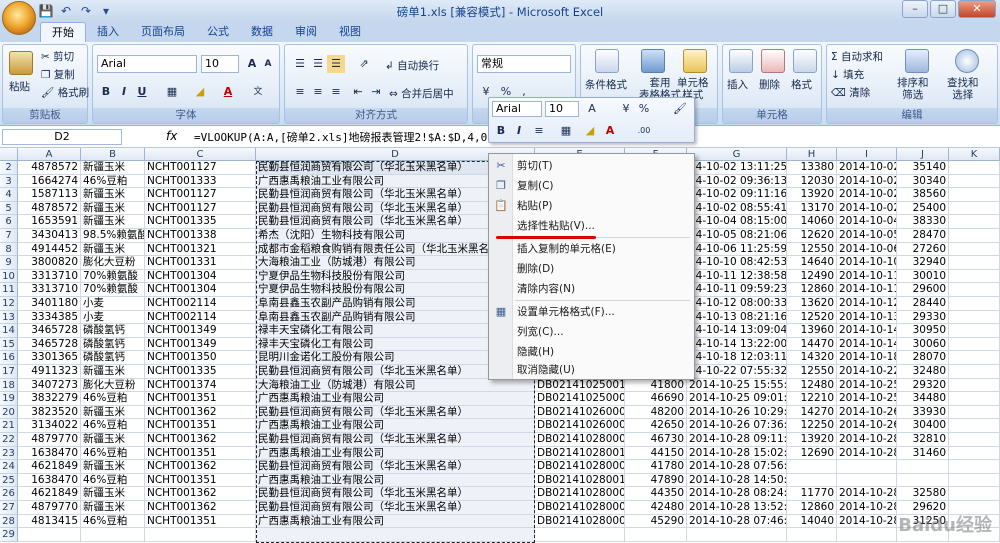 The width and height of the screenshot is (1000, 543). What do you see at coordinates (412, 65) in the screenshot?
I see `wrap-text-button: ↲ 自动换行` at bounding box center [412, 65].